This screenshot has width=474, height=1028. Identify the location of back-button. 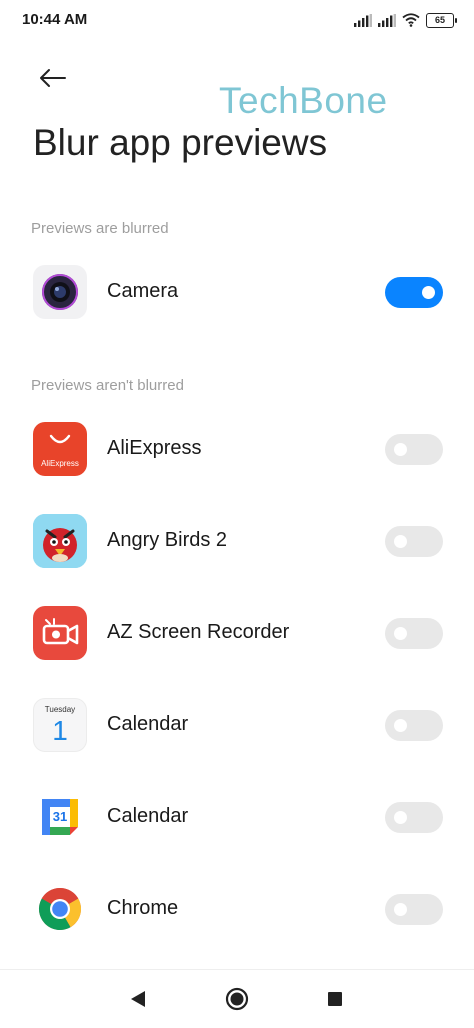
(52, 78).